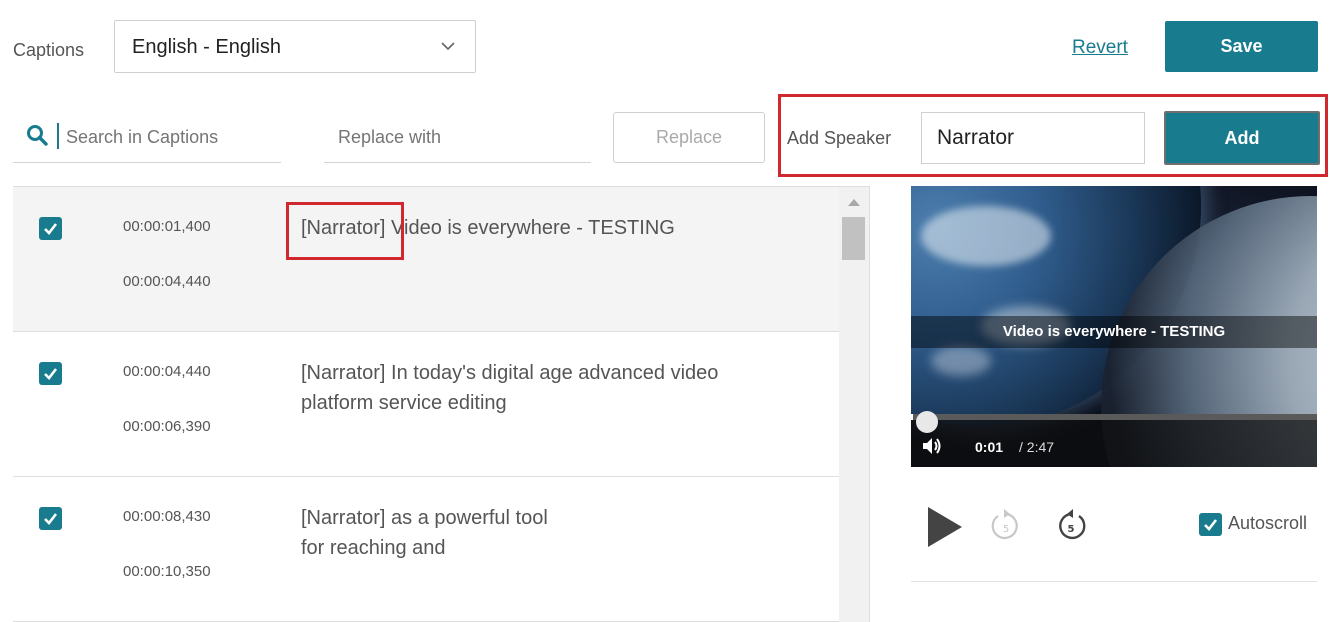 The width and height of the screenshot is (1330, 622). What do you see at coordinates (1071, 529) in the screenshot?
I see `forward-seconds: 5` at bounding box center [1071, 529].